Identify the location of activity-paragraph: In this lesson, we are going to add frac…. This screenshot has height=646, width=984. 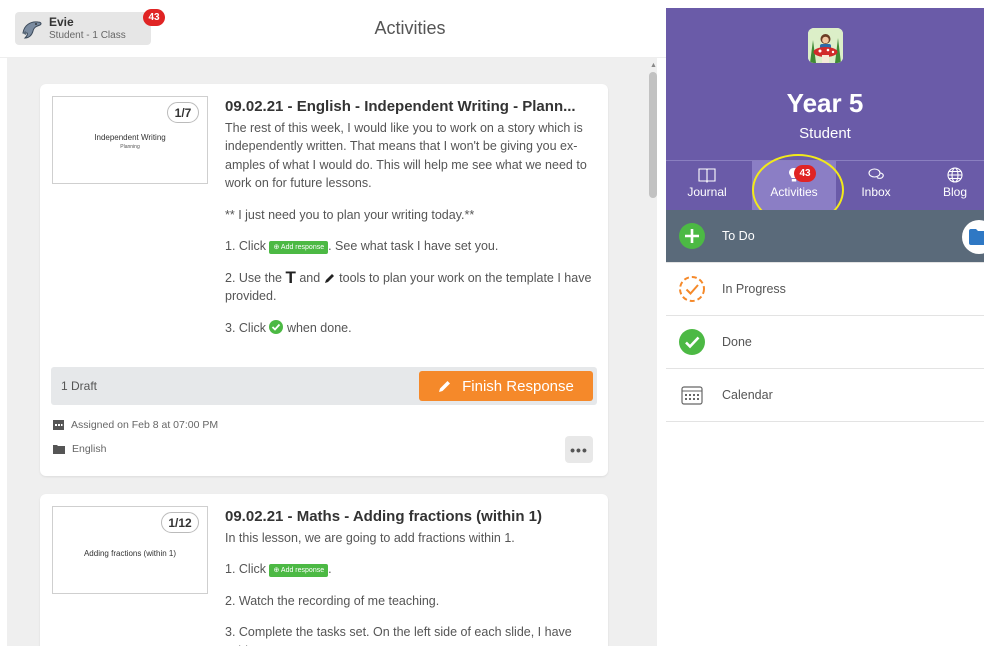
(370, 537).